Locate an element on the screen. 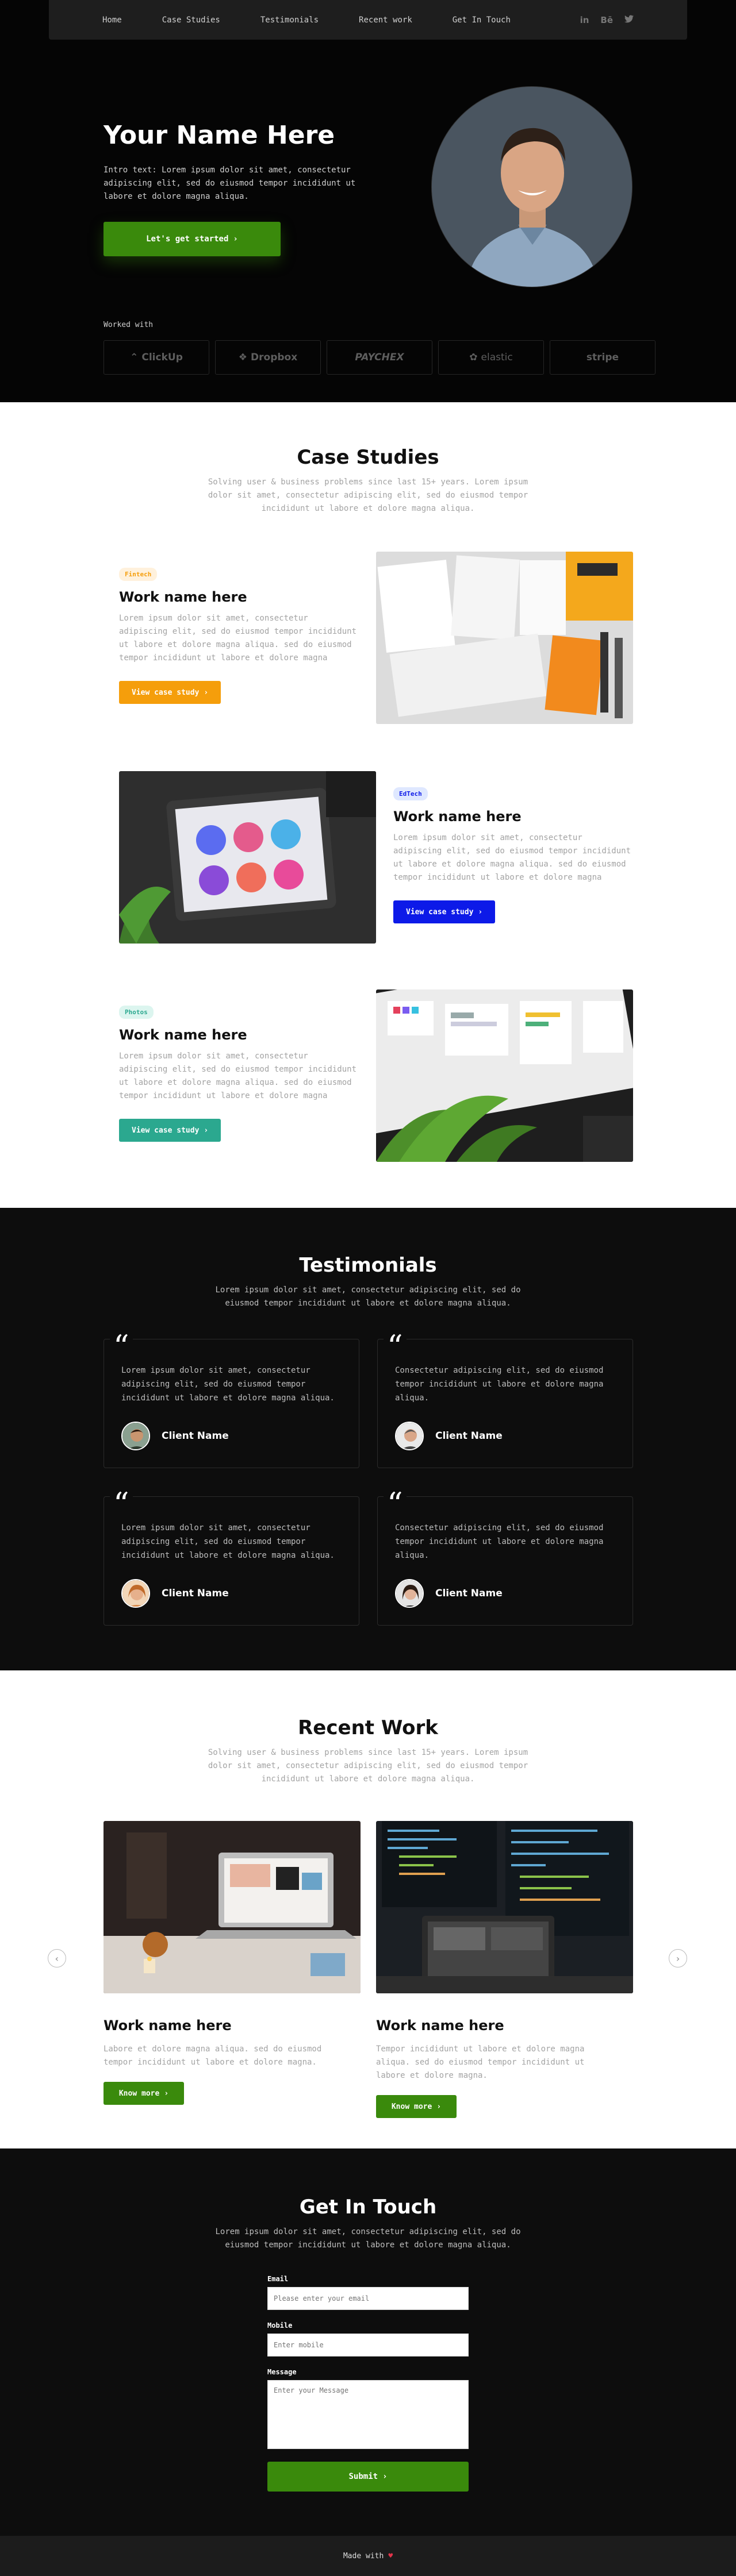  case-tag: EdTech is located at coordinates (410, 793).